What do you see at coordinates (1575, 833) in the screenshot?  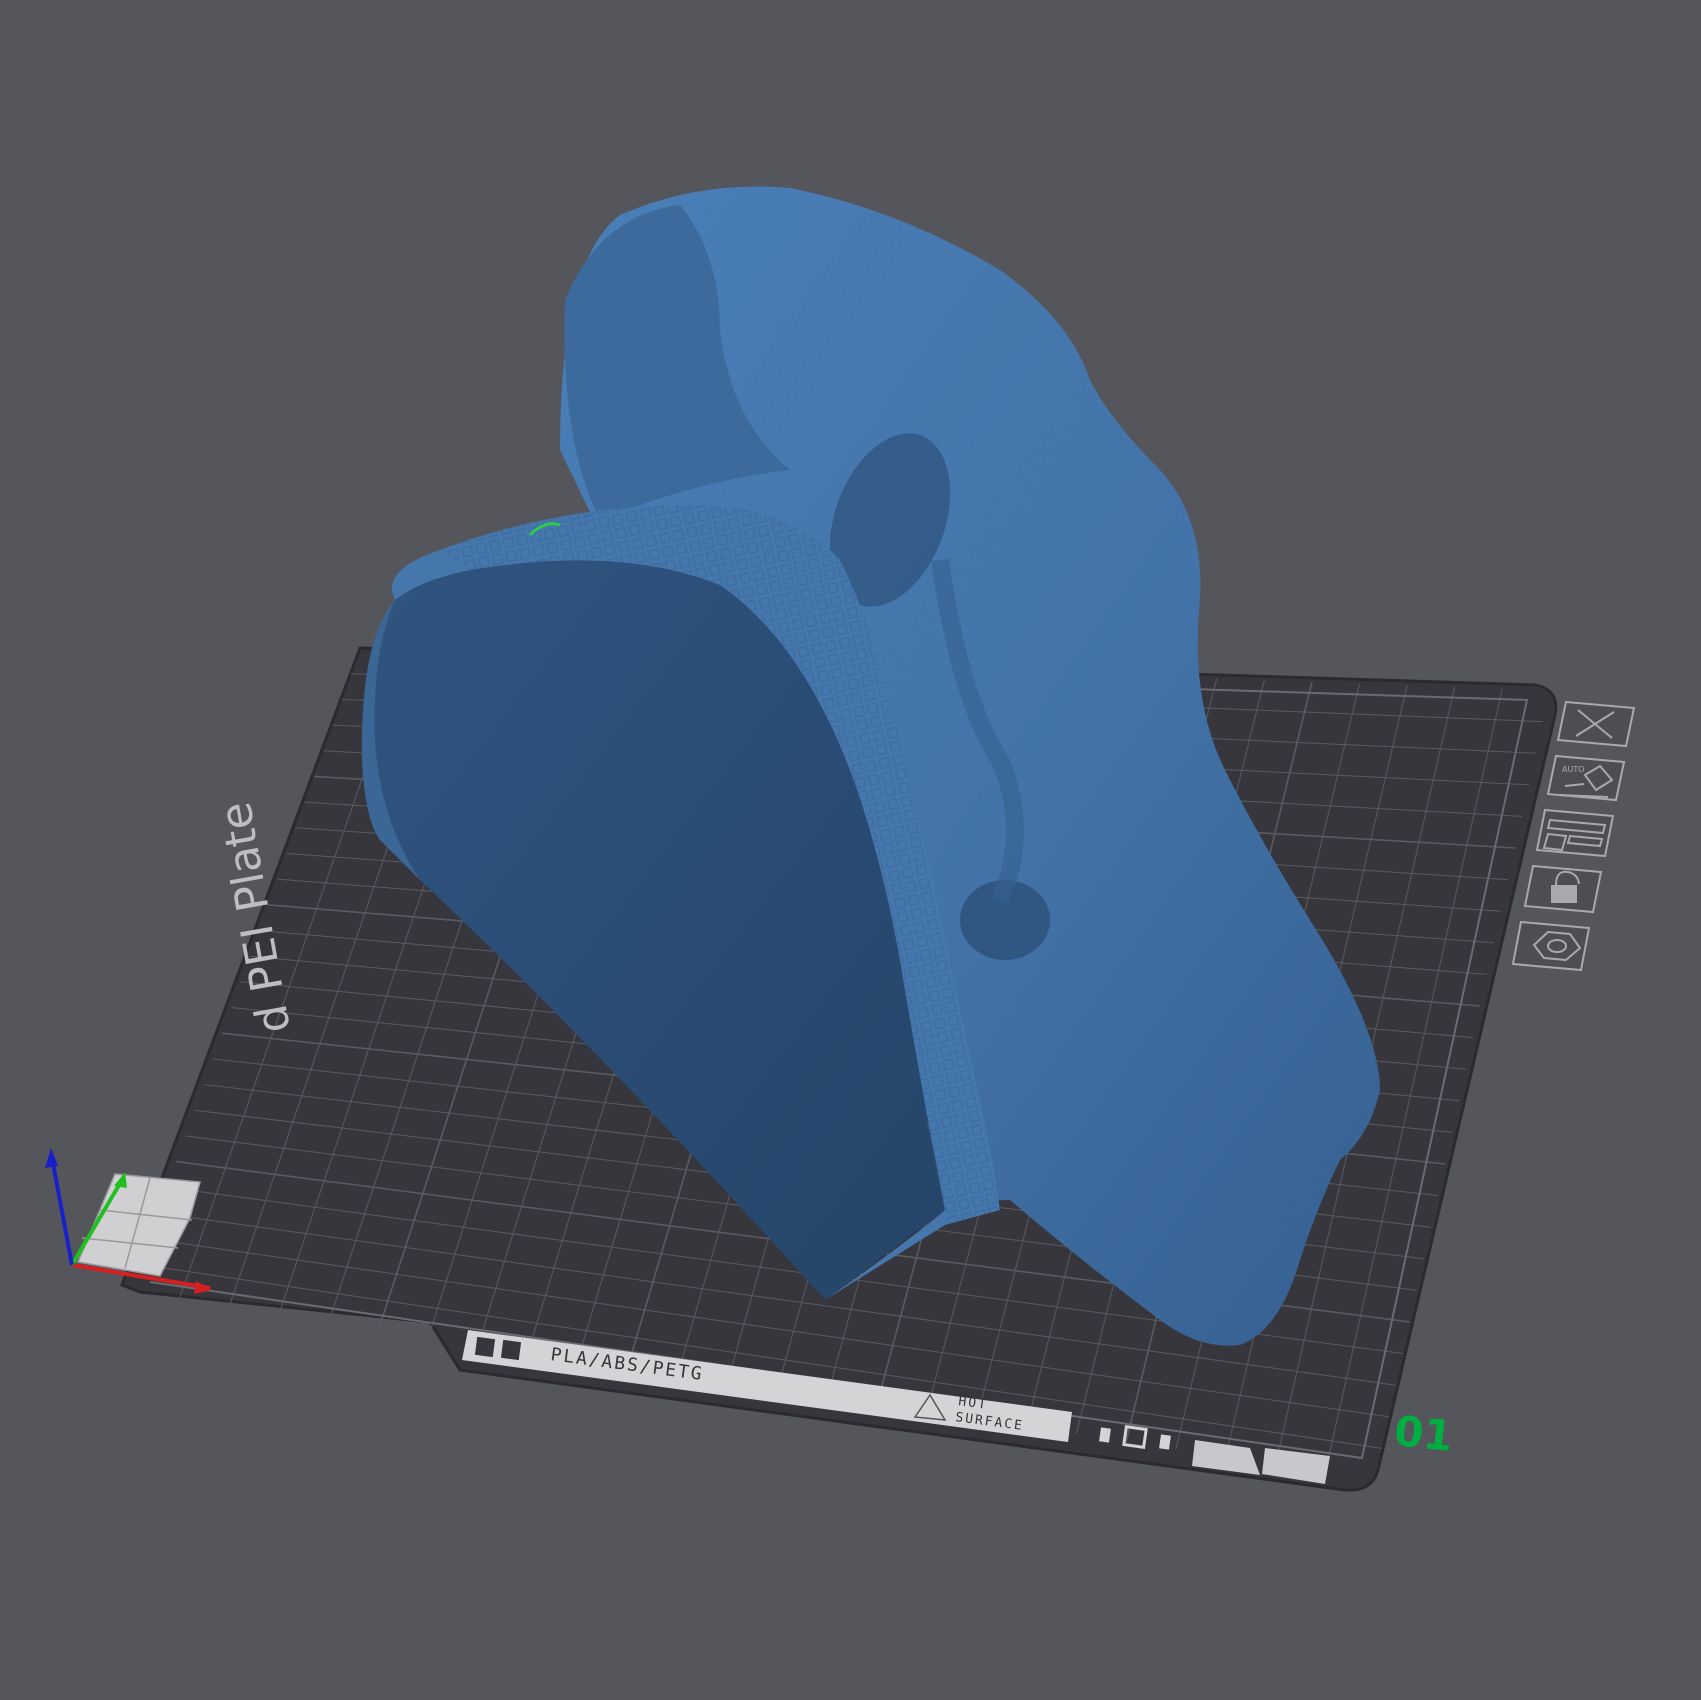 I see `arrange-button` at bounding box center [1575, 833].